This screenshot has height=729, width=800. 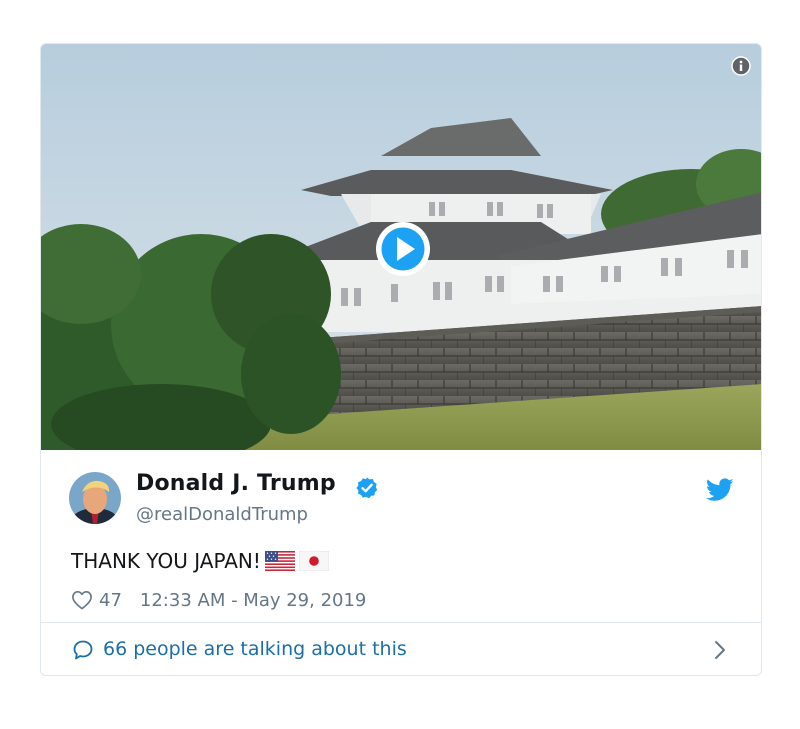 What do you see at coordinates (96, 600) in the screenshot?
I see `like-button: 47` at bounding box center [96, 600].